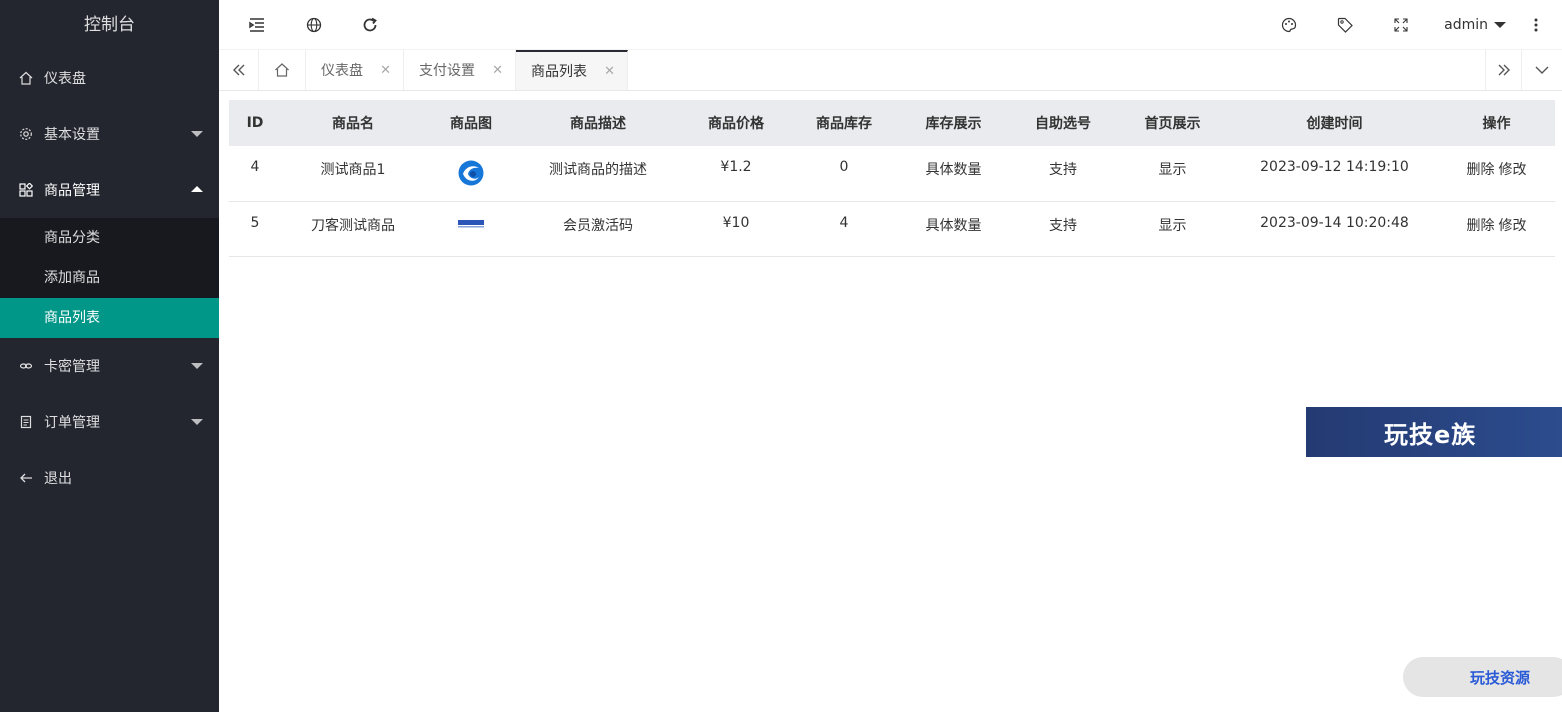 The image size is (1562, 712). I want to click on fullscreen-button, so click(1401, 25).